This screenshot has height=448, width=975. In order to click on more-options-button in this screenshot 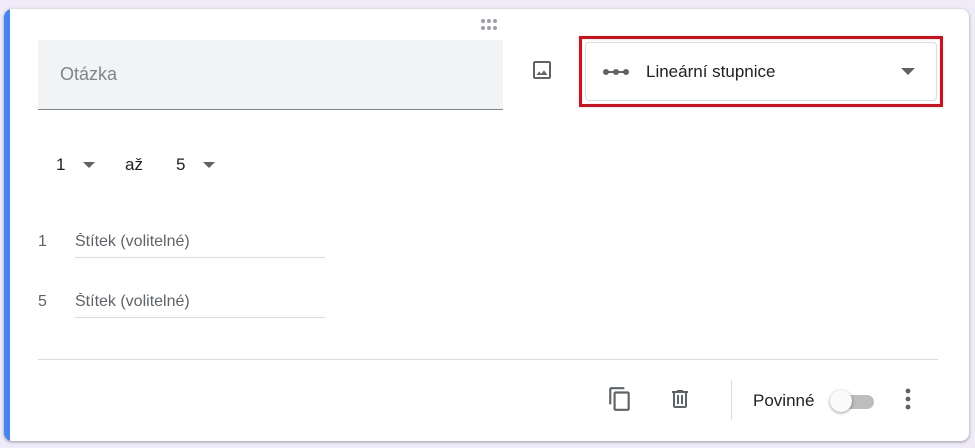, I will do `click(908, 399)`.